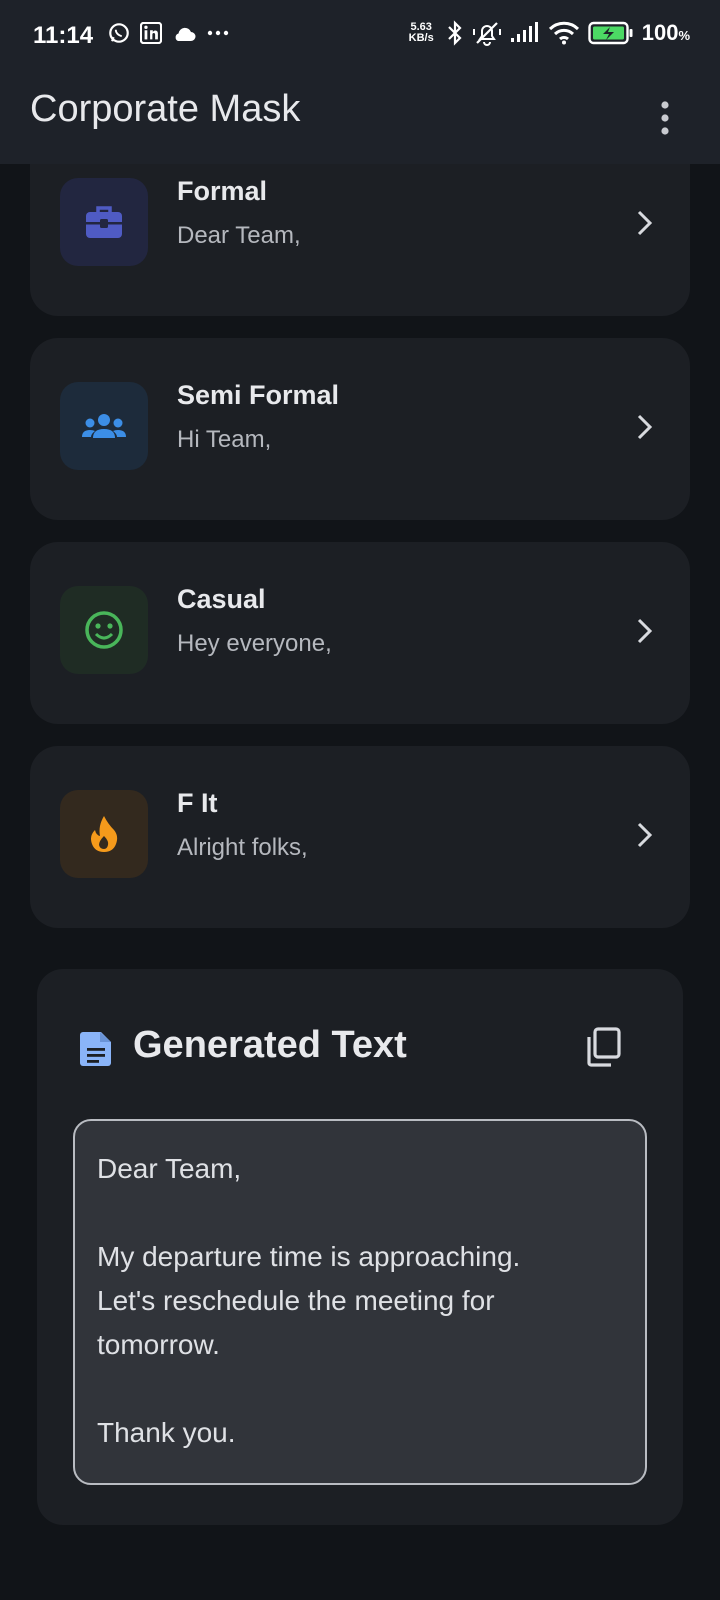 The height and width of the screenshot is (1600, 720). What do you see at coordinates (421, 38) in the screenshot?
I see `network-speed-unit: KB/s` at bounding box center [421, 38].